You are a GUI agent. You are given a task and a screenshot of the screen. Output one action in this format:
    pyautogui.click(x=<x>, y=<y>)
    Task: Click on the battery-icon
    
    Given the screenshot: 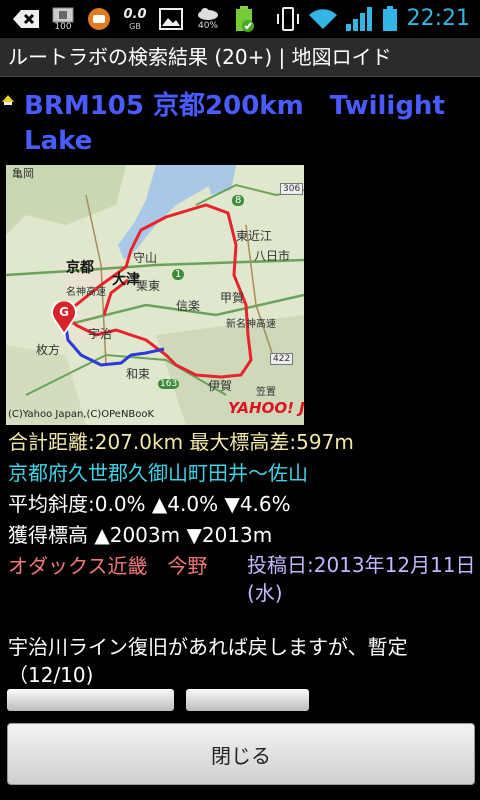 What is the action you would take?
    pyautogui.click(x=390, y=19)
    